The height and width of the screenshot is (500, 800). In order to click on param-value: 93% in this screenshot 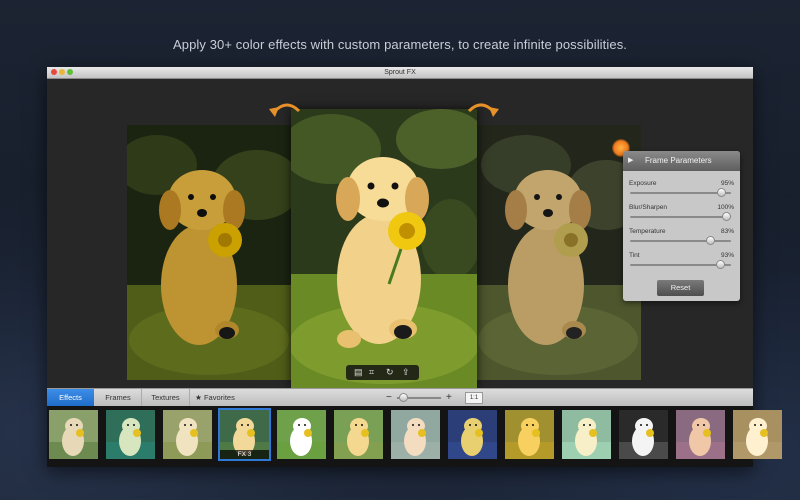, I will do `click(727, 255)`.